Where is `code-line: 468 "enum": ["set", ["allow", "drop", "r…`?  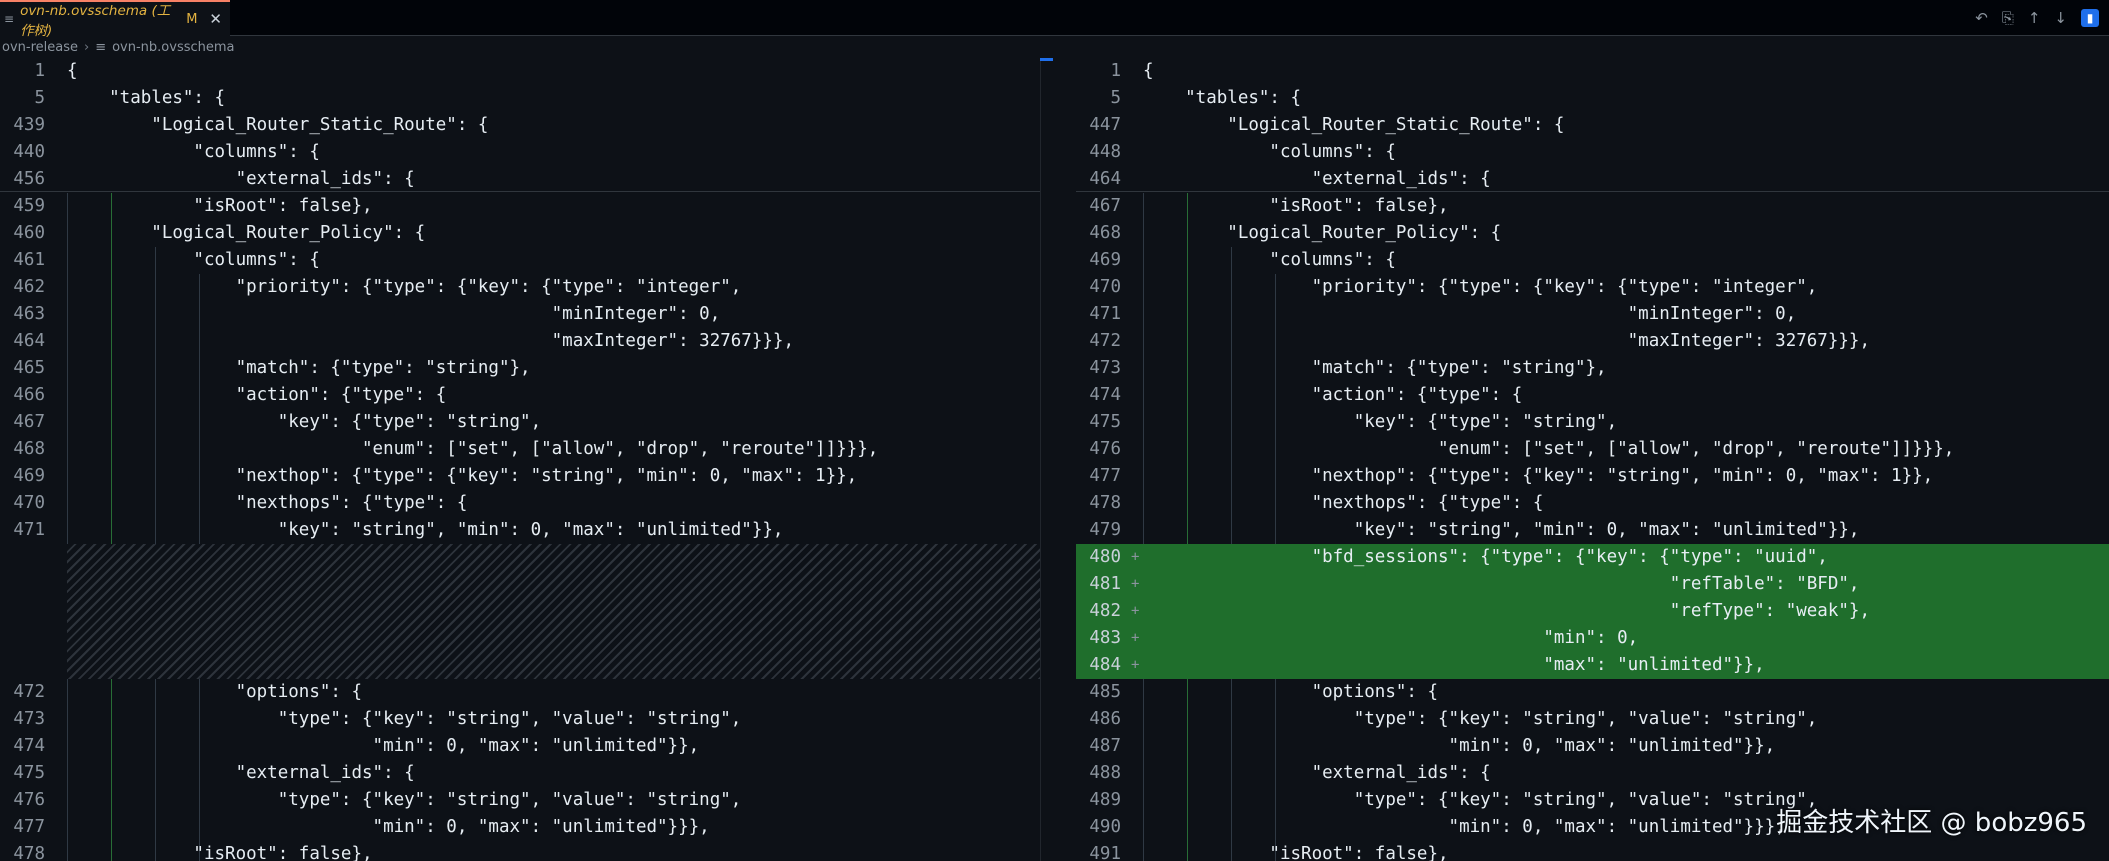
code-line: 468 "enum": ["set", ["allow", "drop", "r… is located at coordinates (520, 449).